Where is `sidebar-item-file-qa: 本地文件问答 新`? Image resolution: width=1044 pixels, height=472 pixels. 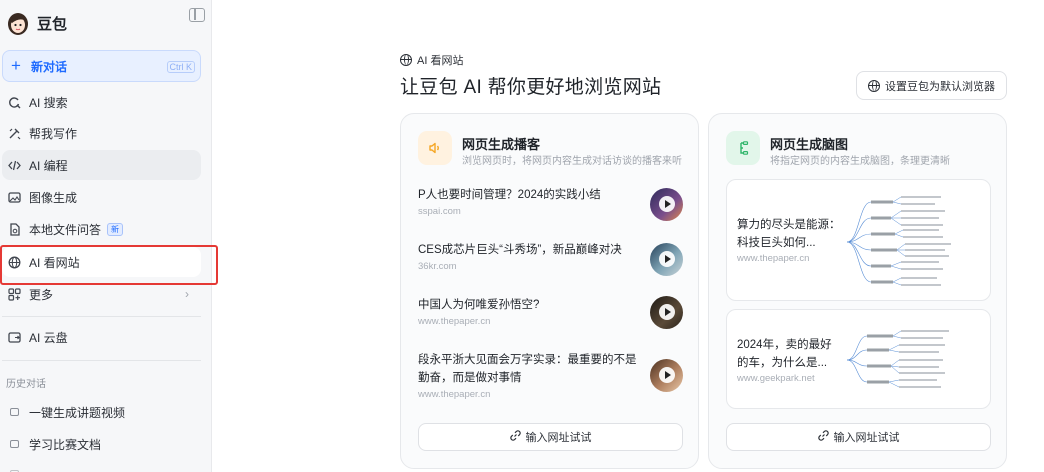 sidebar-item-file-qa: 本地文件问答 新 is located at coordinates (101, 229).